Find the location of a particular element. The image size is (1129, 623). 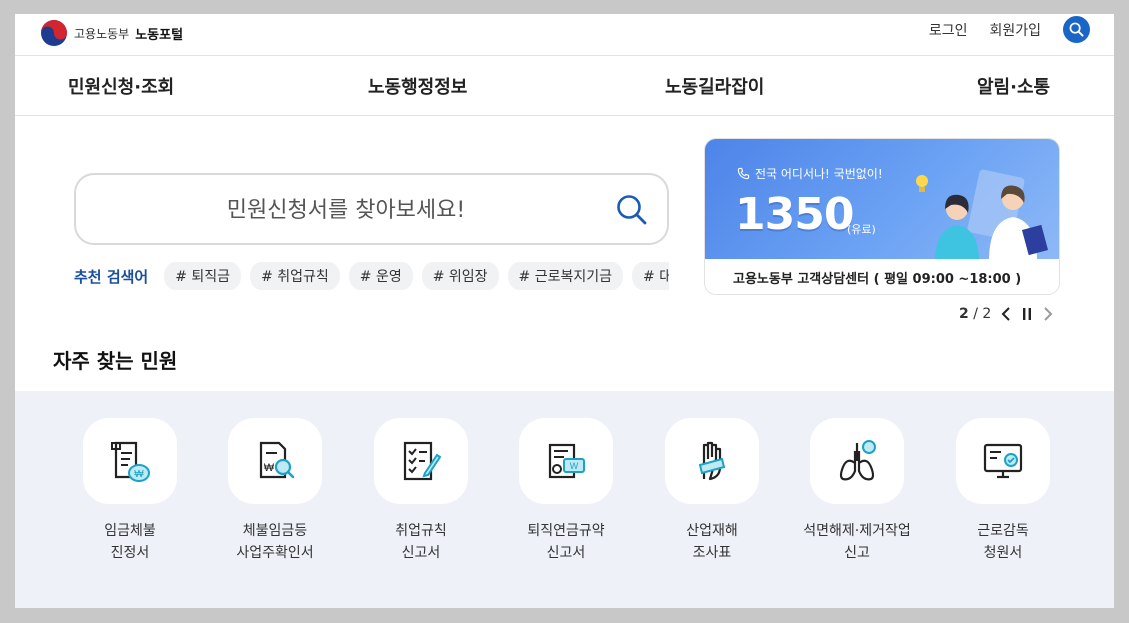

utility-menu: 로그인 회원가입 is located at coordinates (1009, 29).